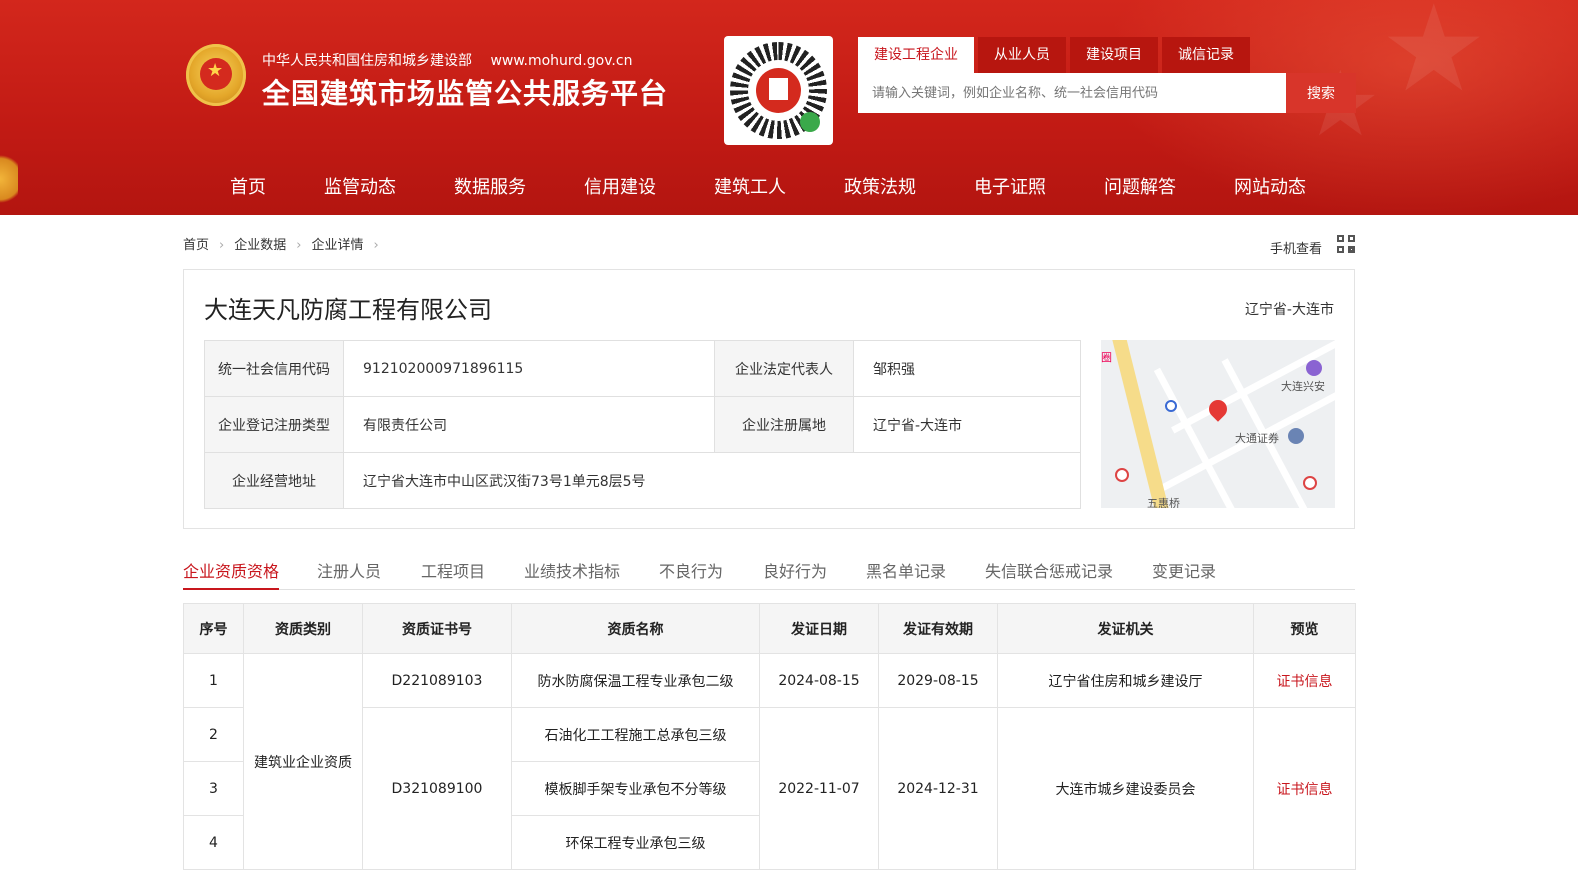 The width and height of the screenshot is (1578, 884). I want to click on nav-item-faq: 问题解答, so click(1140, 186).